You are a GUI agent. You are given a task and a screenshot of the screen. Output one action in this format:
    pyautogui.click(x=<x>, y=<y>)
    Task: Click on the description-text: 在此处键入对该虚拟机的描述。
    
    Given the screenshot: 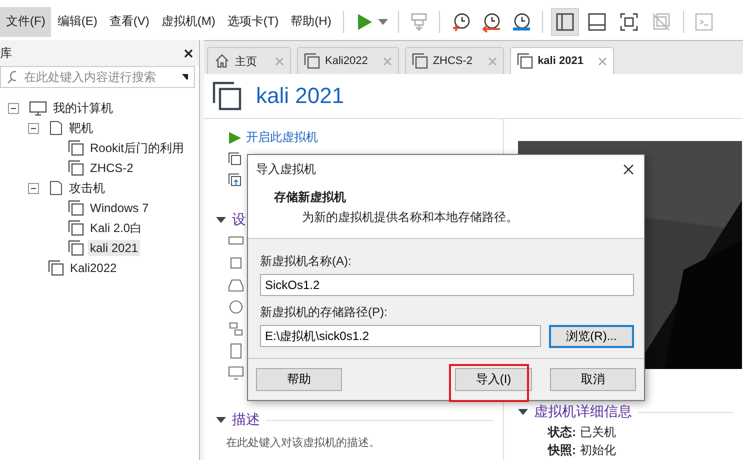 What is the action you would take?
    pyautogui.click(x=364, y=442)
    